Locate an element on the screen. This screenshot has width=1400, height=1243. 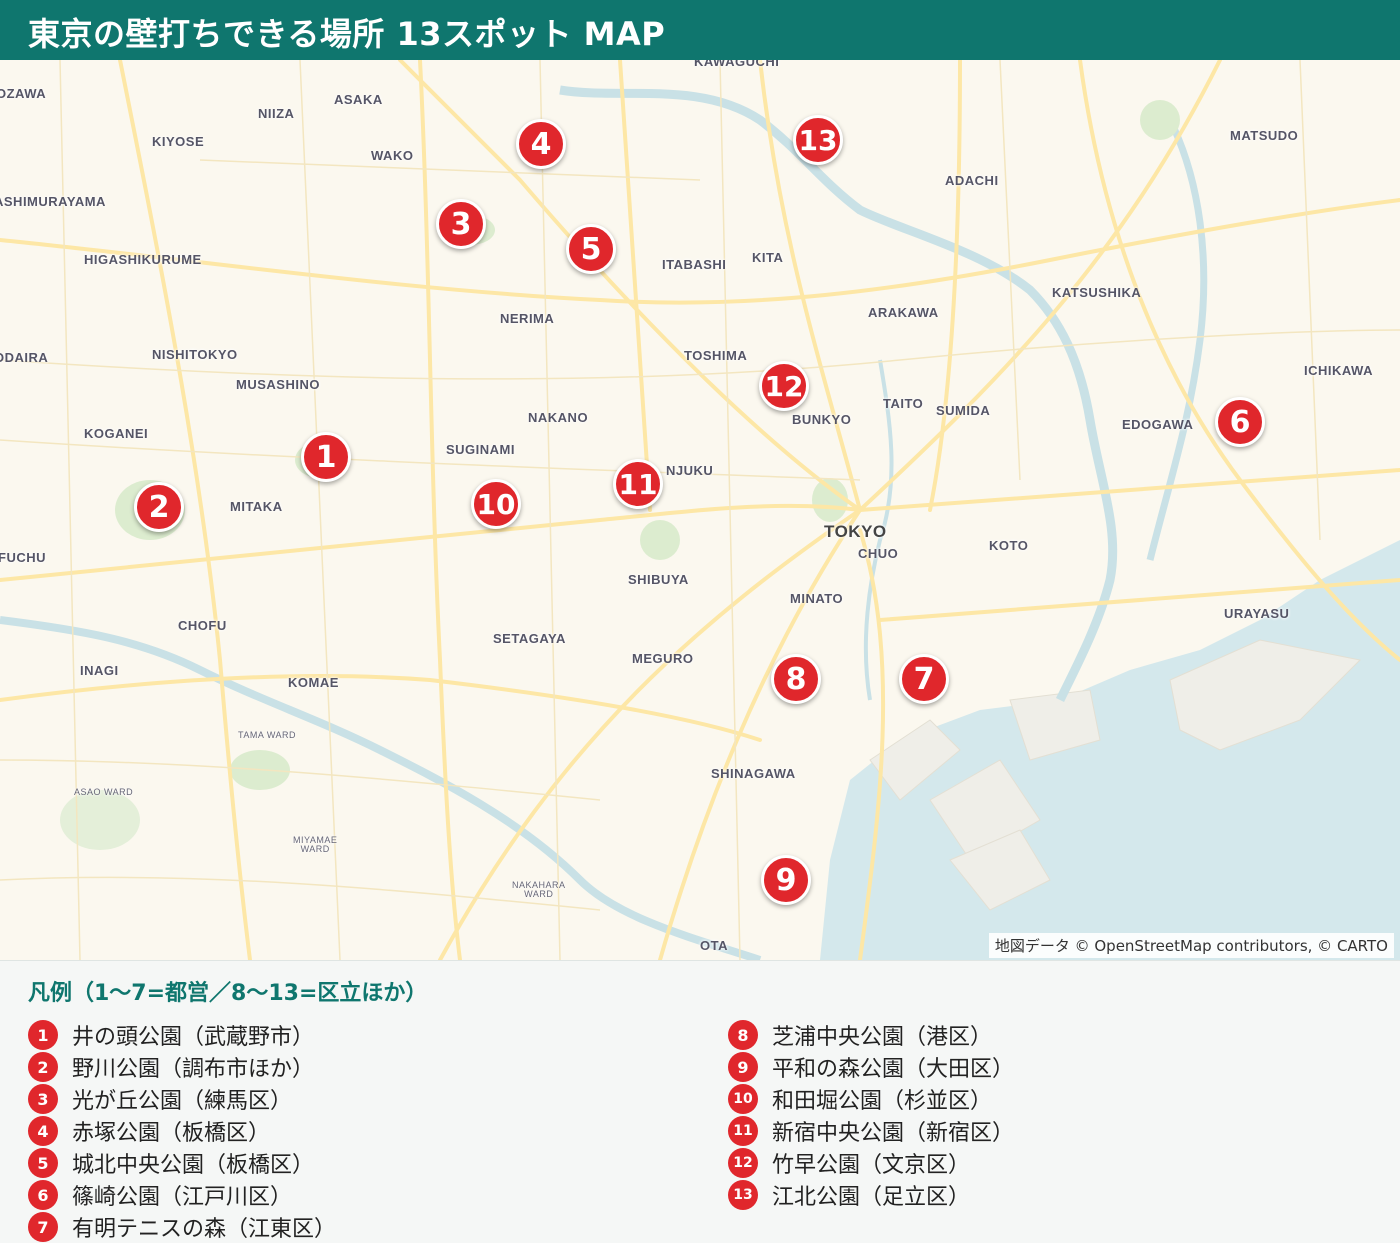
legend-item-8: 8 芝浦中央公園（港区） is located at coordinates (871, 1035).